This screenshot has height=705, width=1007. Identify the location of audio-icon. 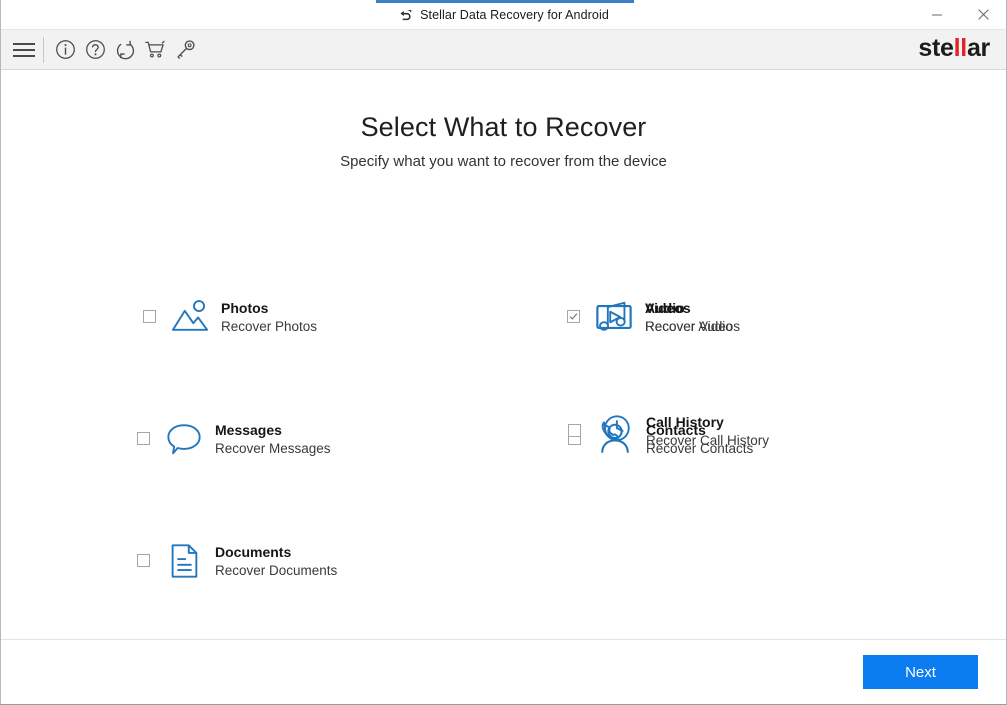
(614, 317).